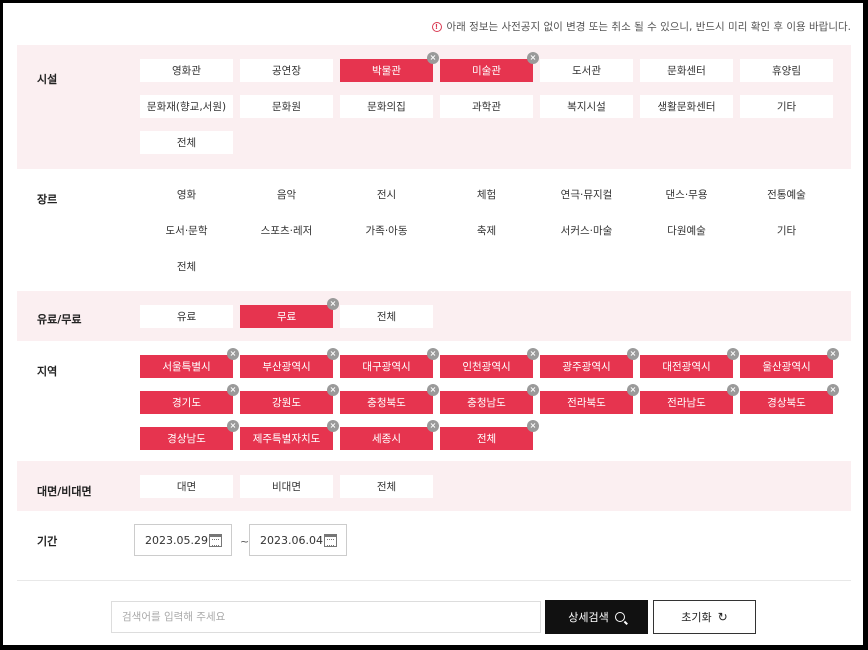 The height and width of the screenshot is (650, 868). What do you see at coordinates (189, 363) in the screenshot?
I see `region-option: 서울특별시 ×` at bounding box center [189, 363].